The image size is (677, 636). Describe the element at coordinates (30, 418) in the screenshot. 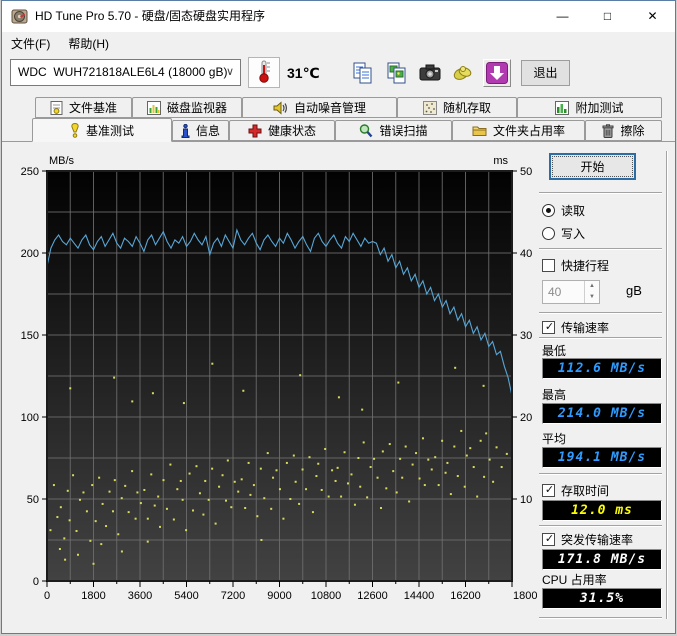

I see `svg-text: 100` at that location.